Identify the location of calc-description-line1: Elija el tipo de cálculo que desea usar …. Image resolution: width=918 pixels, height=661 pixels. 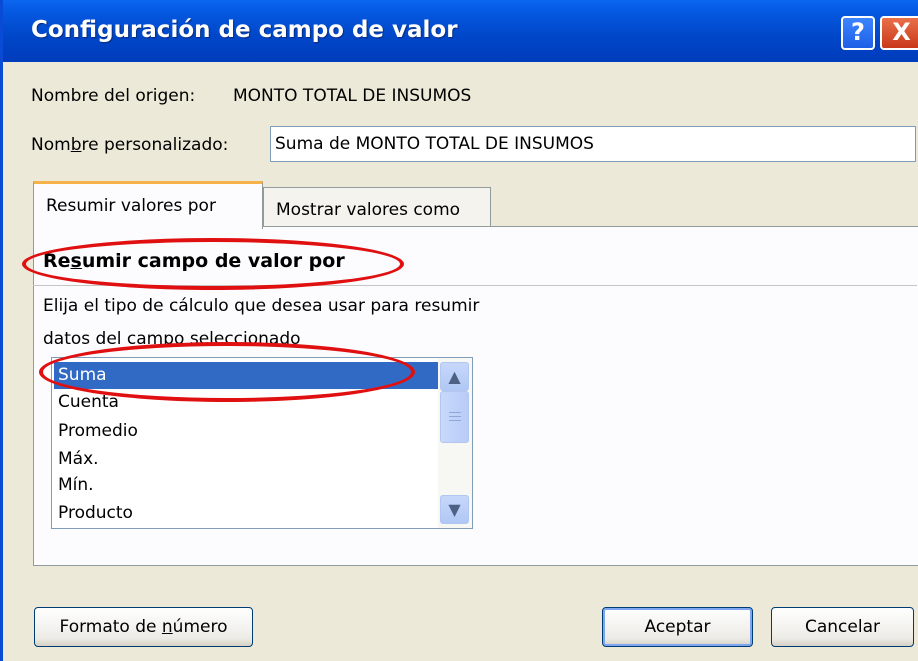
(261, 306).